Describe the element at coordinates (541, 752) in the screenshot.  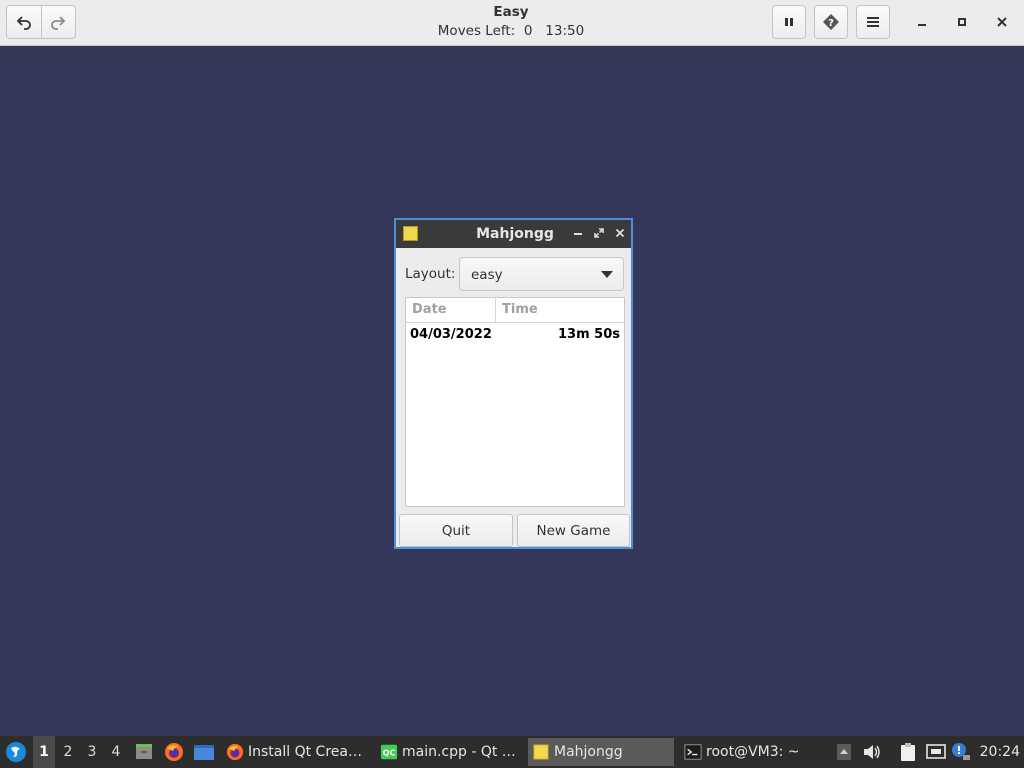
I see `mahjongg-icon` at that location.